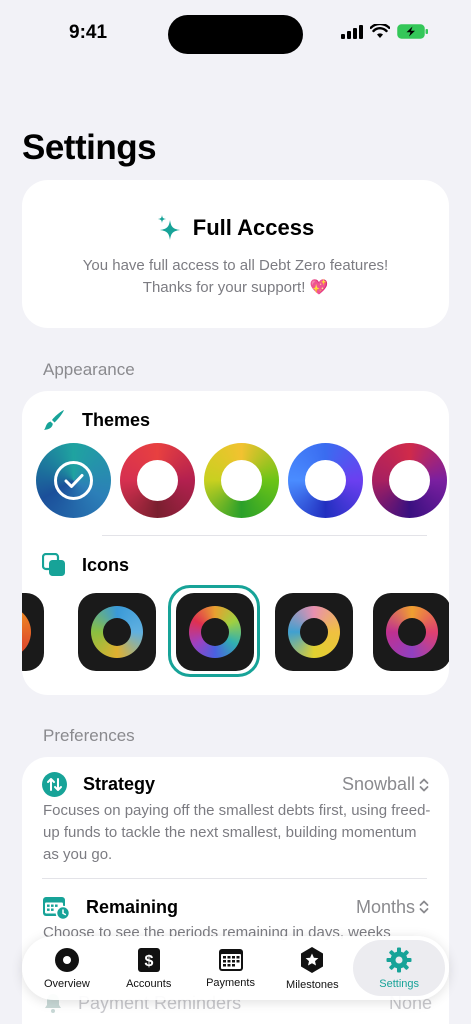 Image resolution: width=471 pixels, height=1024 pixels. I want to click on signal-icon, so click(352, 31).